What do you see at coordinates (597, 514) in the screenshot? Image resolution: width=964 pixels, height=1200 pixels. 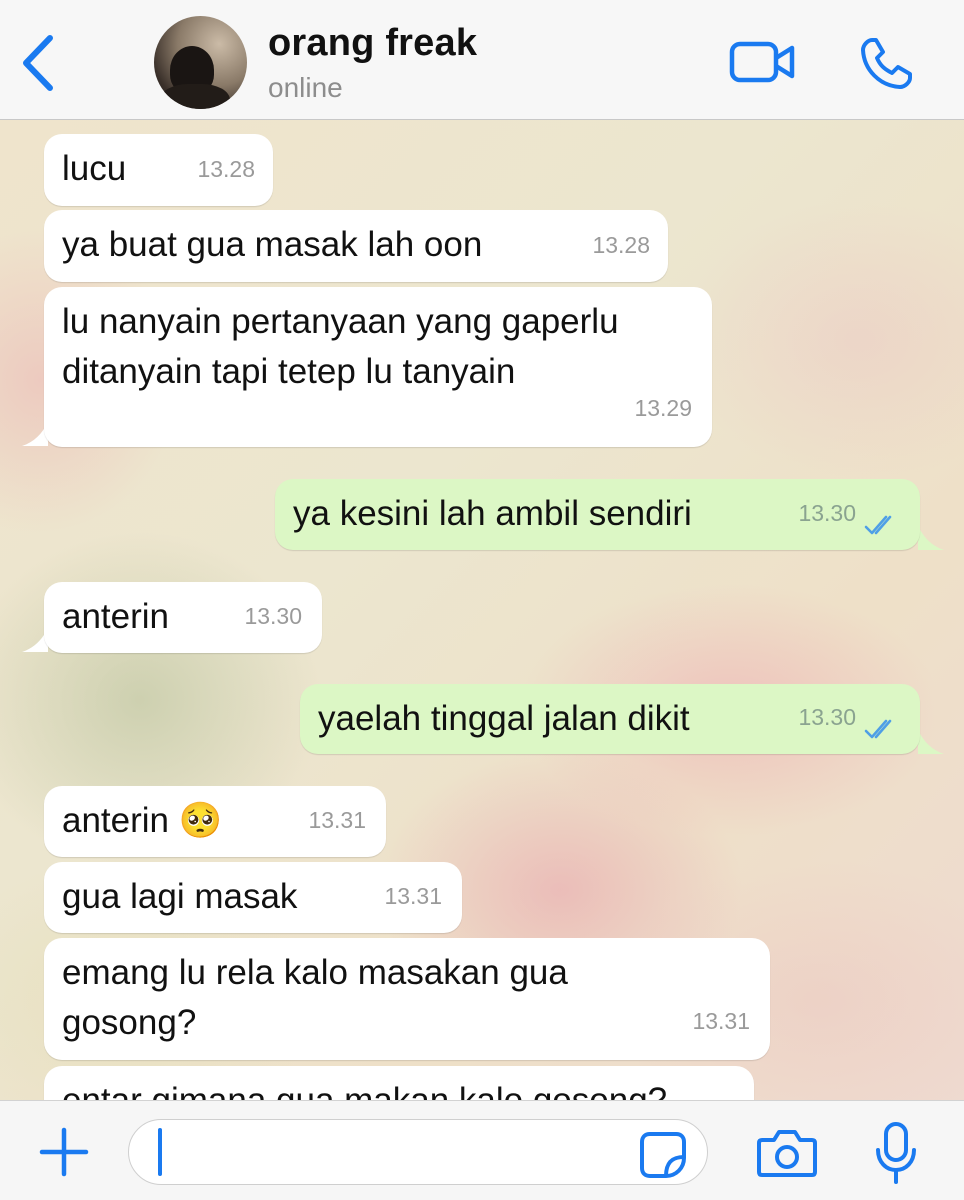 I see `message-bubble-outgoing: ya kesini lah ambil sendiri 13.30` at bounding box center [597, 514].